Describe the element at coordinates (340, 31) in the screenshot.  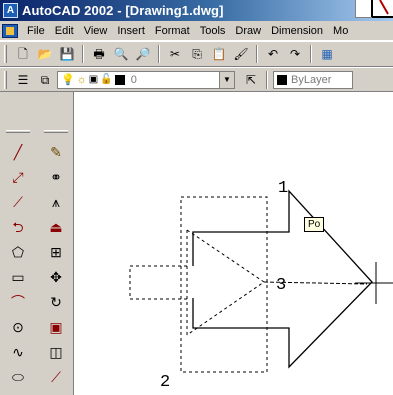
I see `menu-modify: Mo` at that location.